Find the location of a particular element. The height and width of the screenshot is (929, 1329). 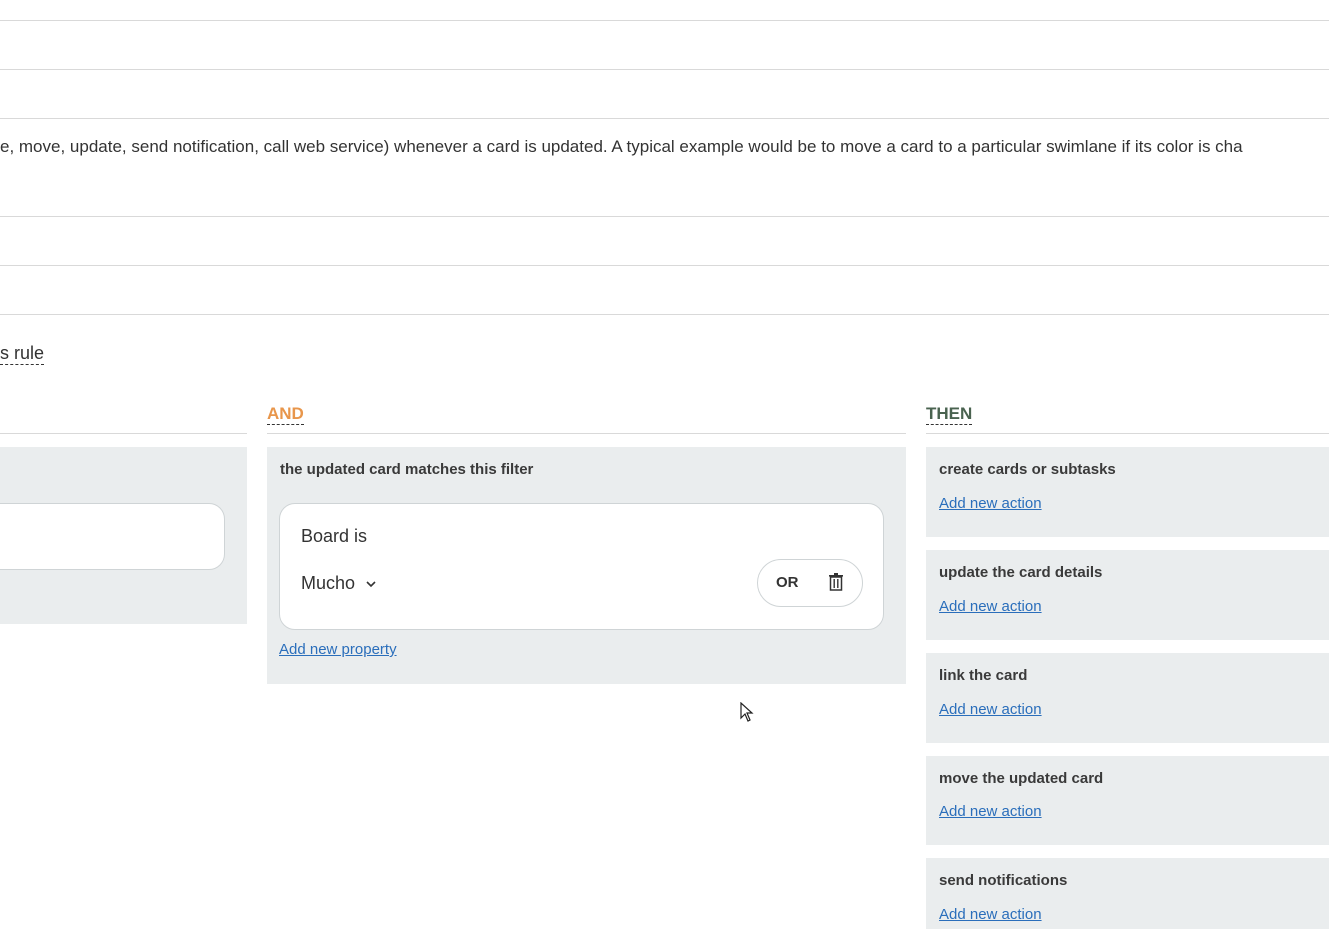

when-column-header is located at coordinates (123, 419).